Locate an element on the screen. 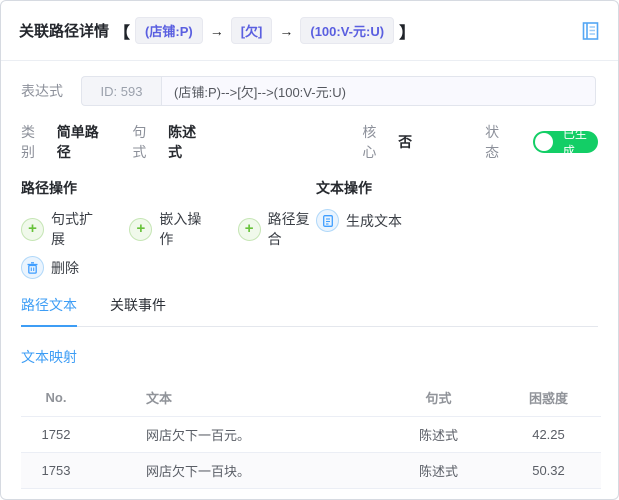  cell-perplexity: 50.32 is located at coordinates (548, 470).